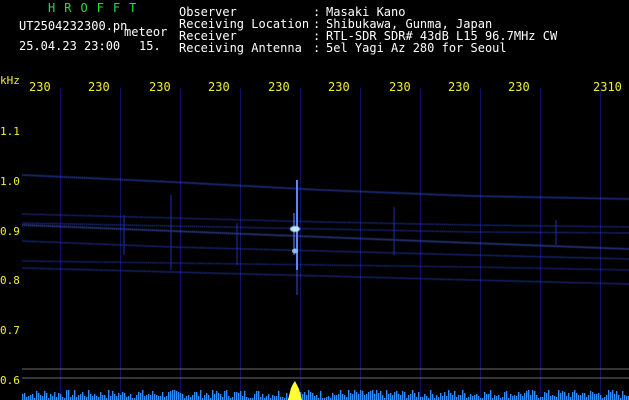 The width and height of the screenshot is (629, 400). What do you see at coordinates (317, 48) in the screenshot?
I see `antenna-sep: :` at bounding box center [317, 48].